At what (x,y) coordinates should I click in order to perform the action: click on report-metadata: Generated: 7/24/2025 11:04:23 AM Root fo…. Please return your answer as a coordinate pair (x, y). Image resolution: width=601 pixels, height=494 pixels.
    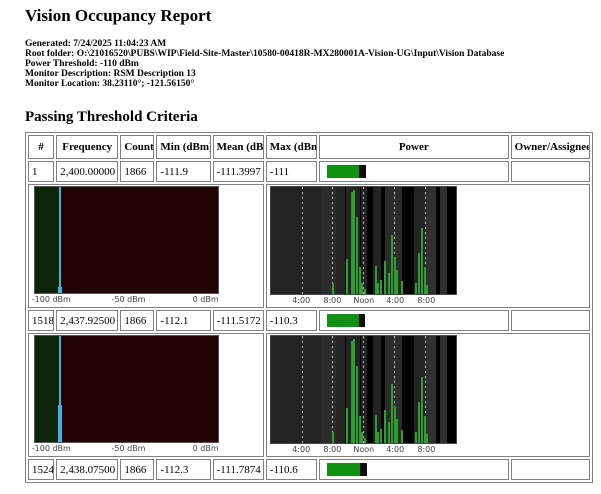
    Looking at the image, I should click on (308, 64).